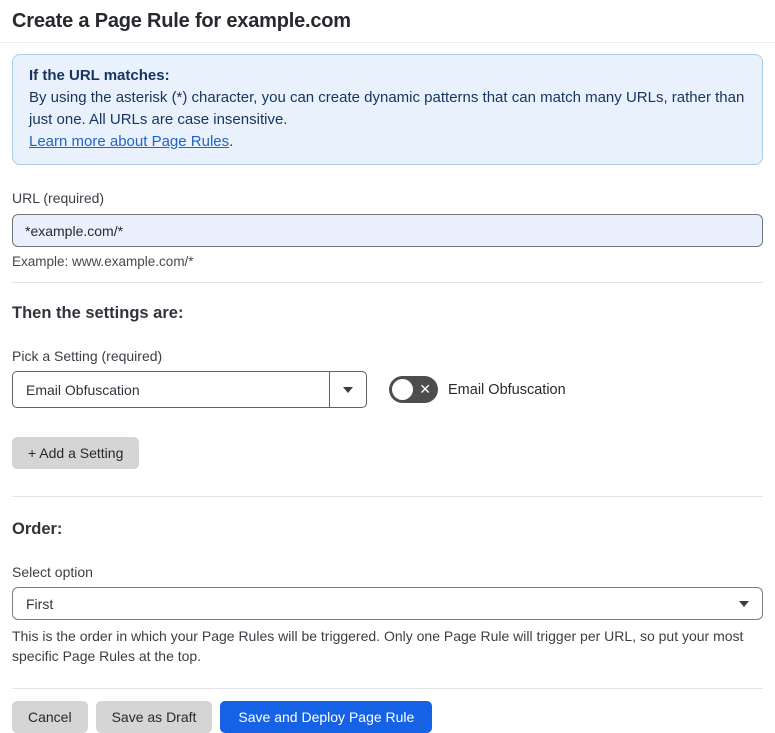 This screenshot has width=775, height=733. What do you see at coordinates (231, 141) in the screenshot?
I see `link-suffix: .` at bounding box center [231, 141].